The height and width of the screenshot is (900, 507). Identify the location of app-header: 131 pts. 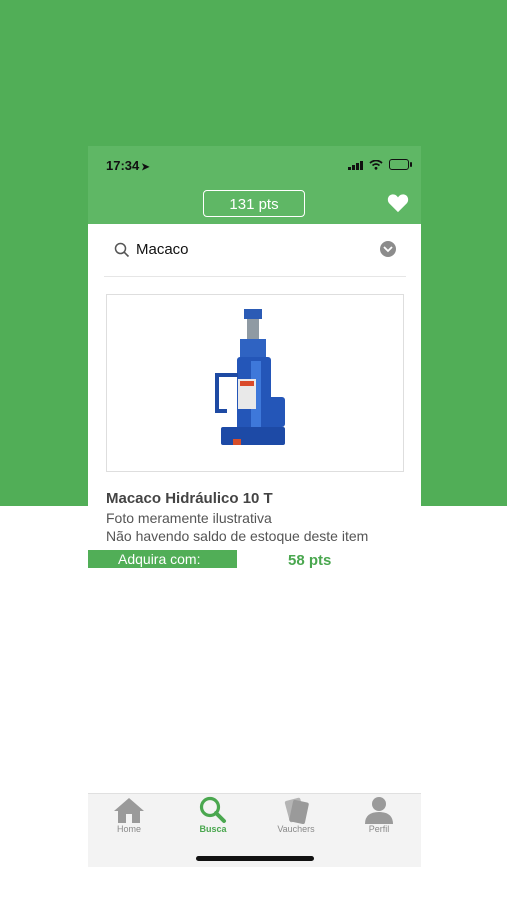
(254, 205).